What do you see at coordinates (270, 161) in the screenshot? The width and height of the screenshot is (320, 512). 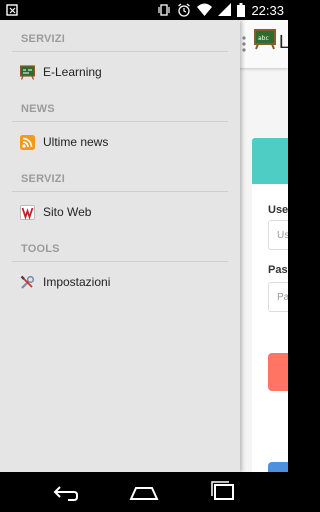 I see `login-header-card` at bounding box center [270, 161].